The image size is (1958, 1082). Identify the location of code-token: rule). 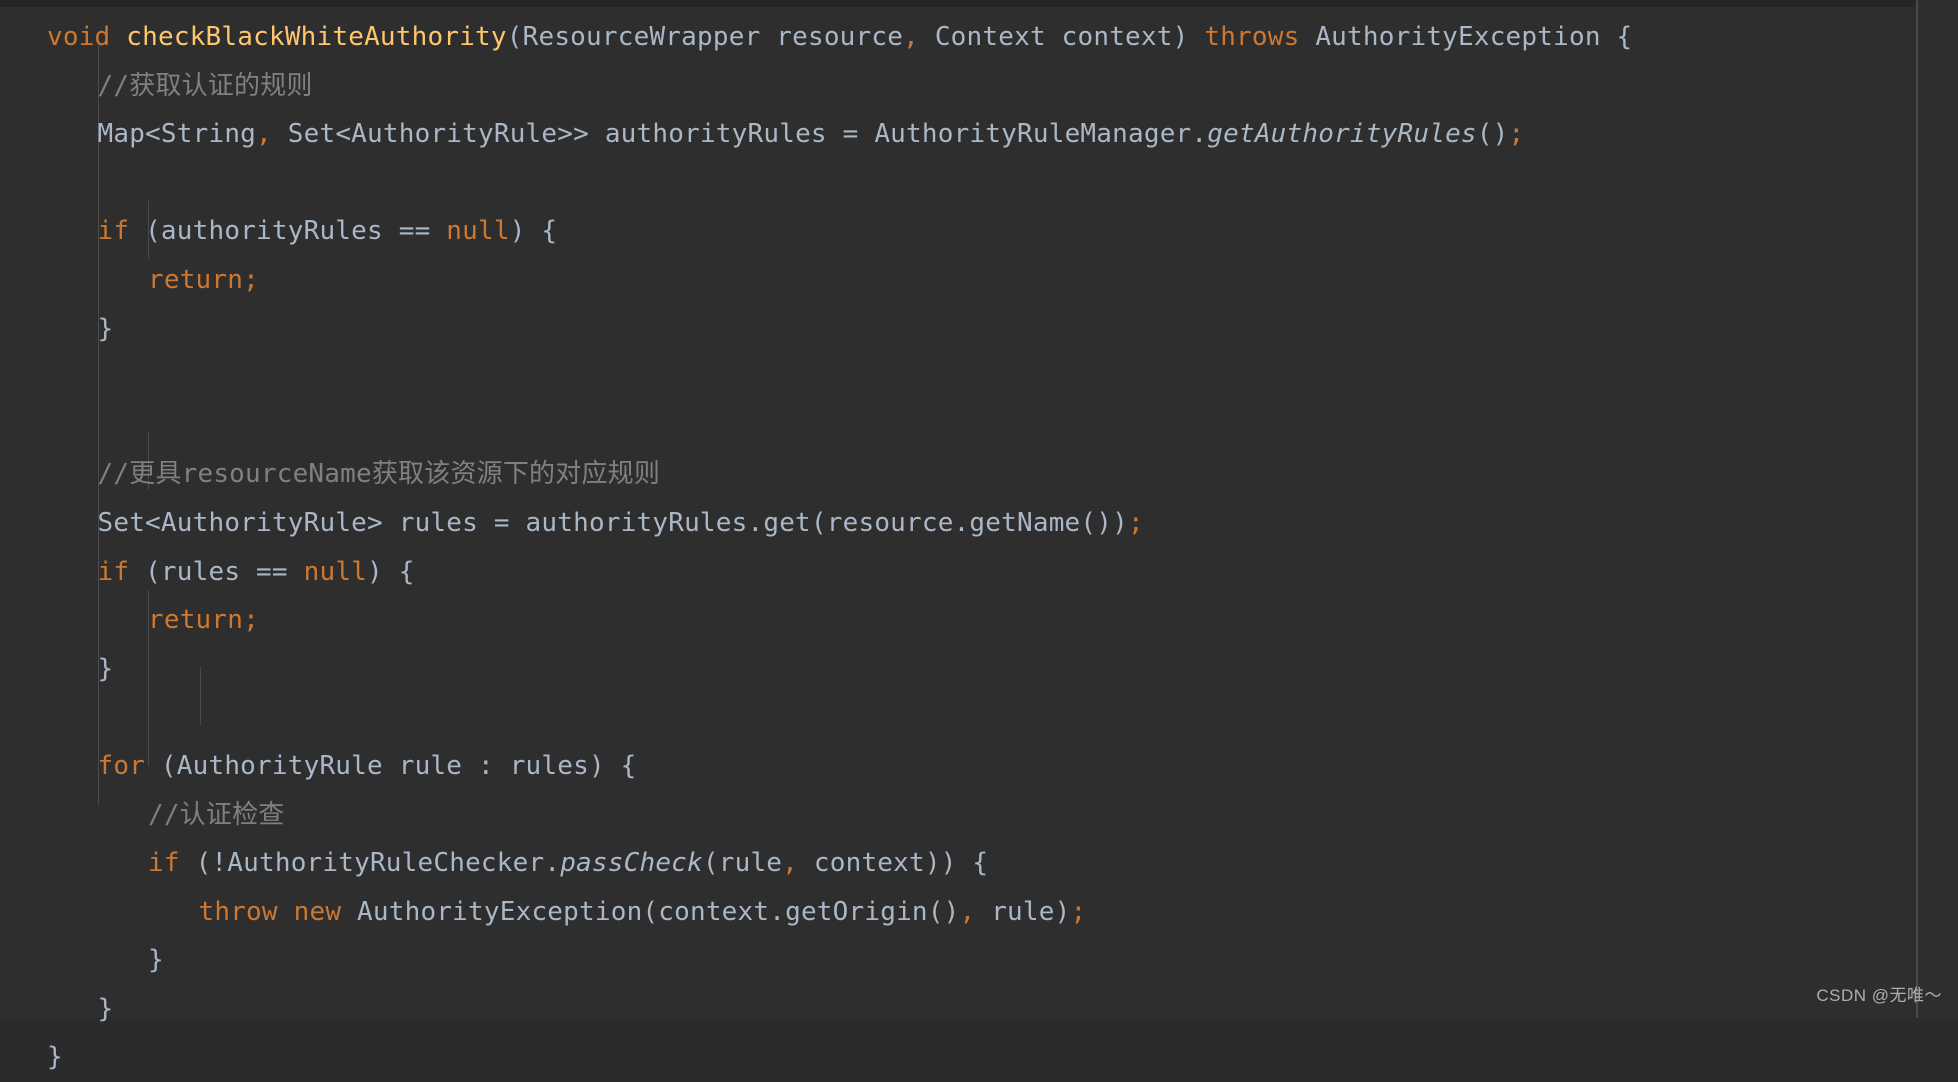
(1023, 911).